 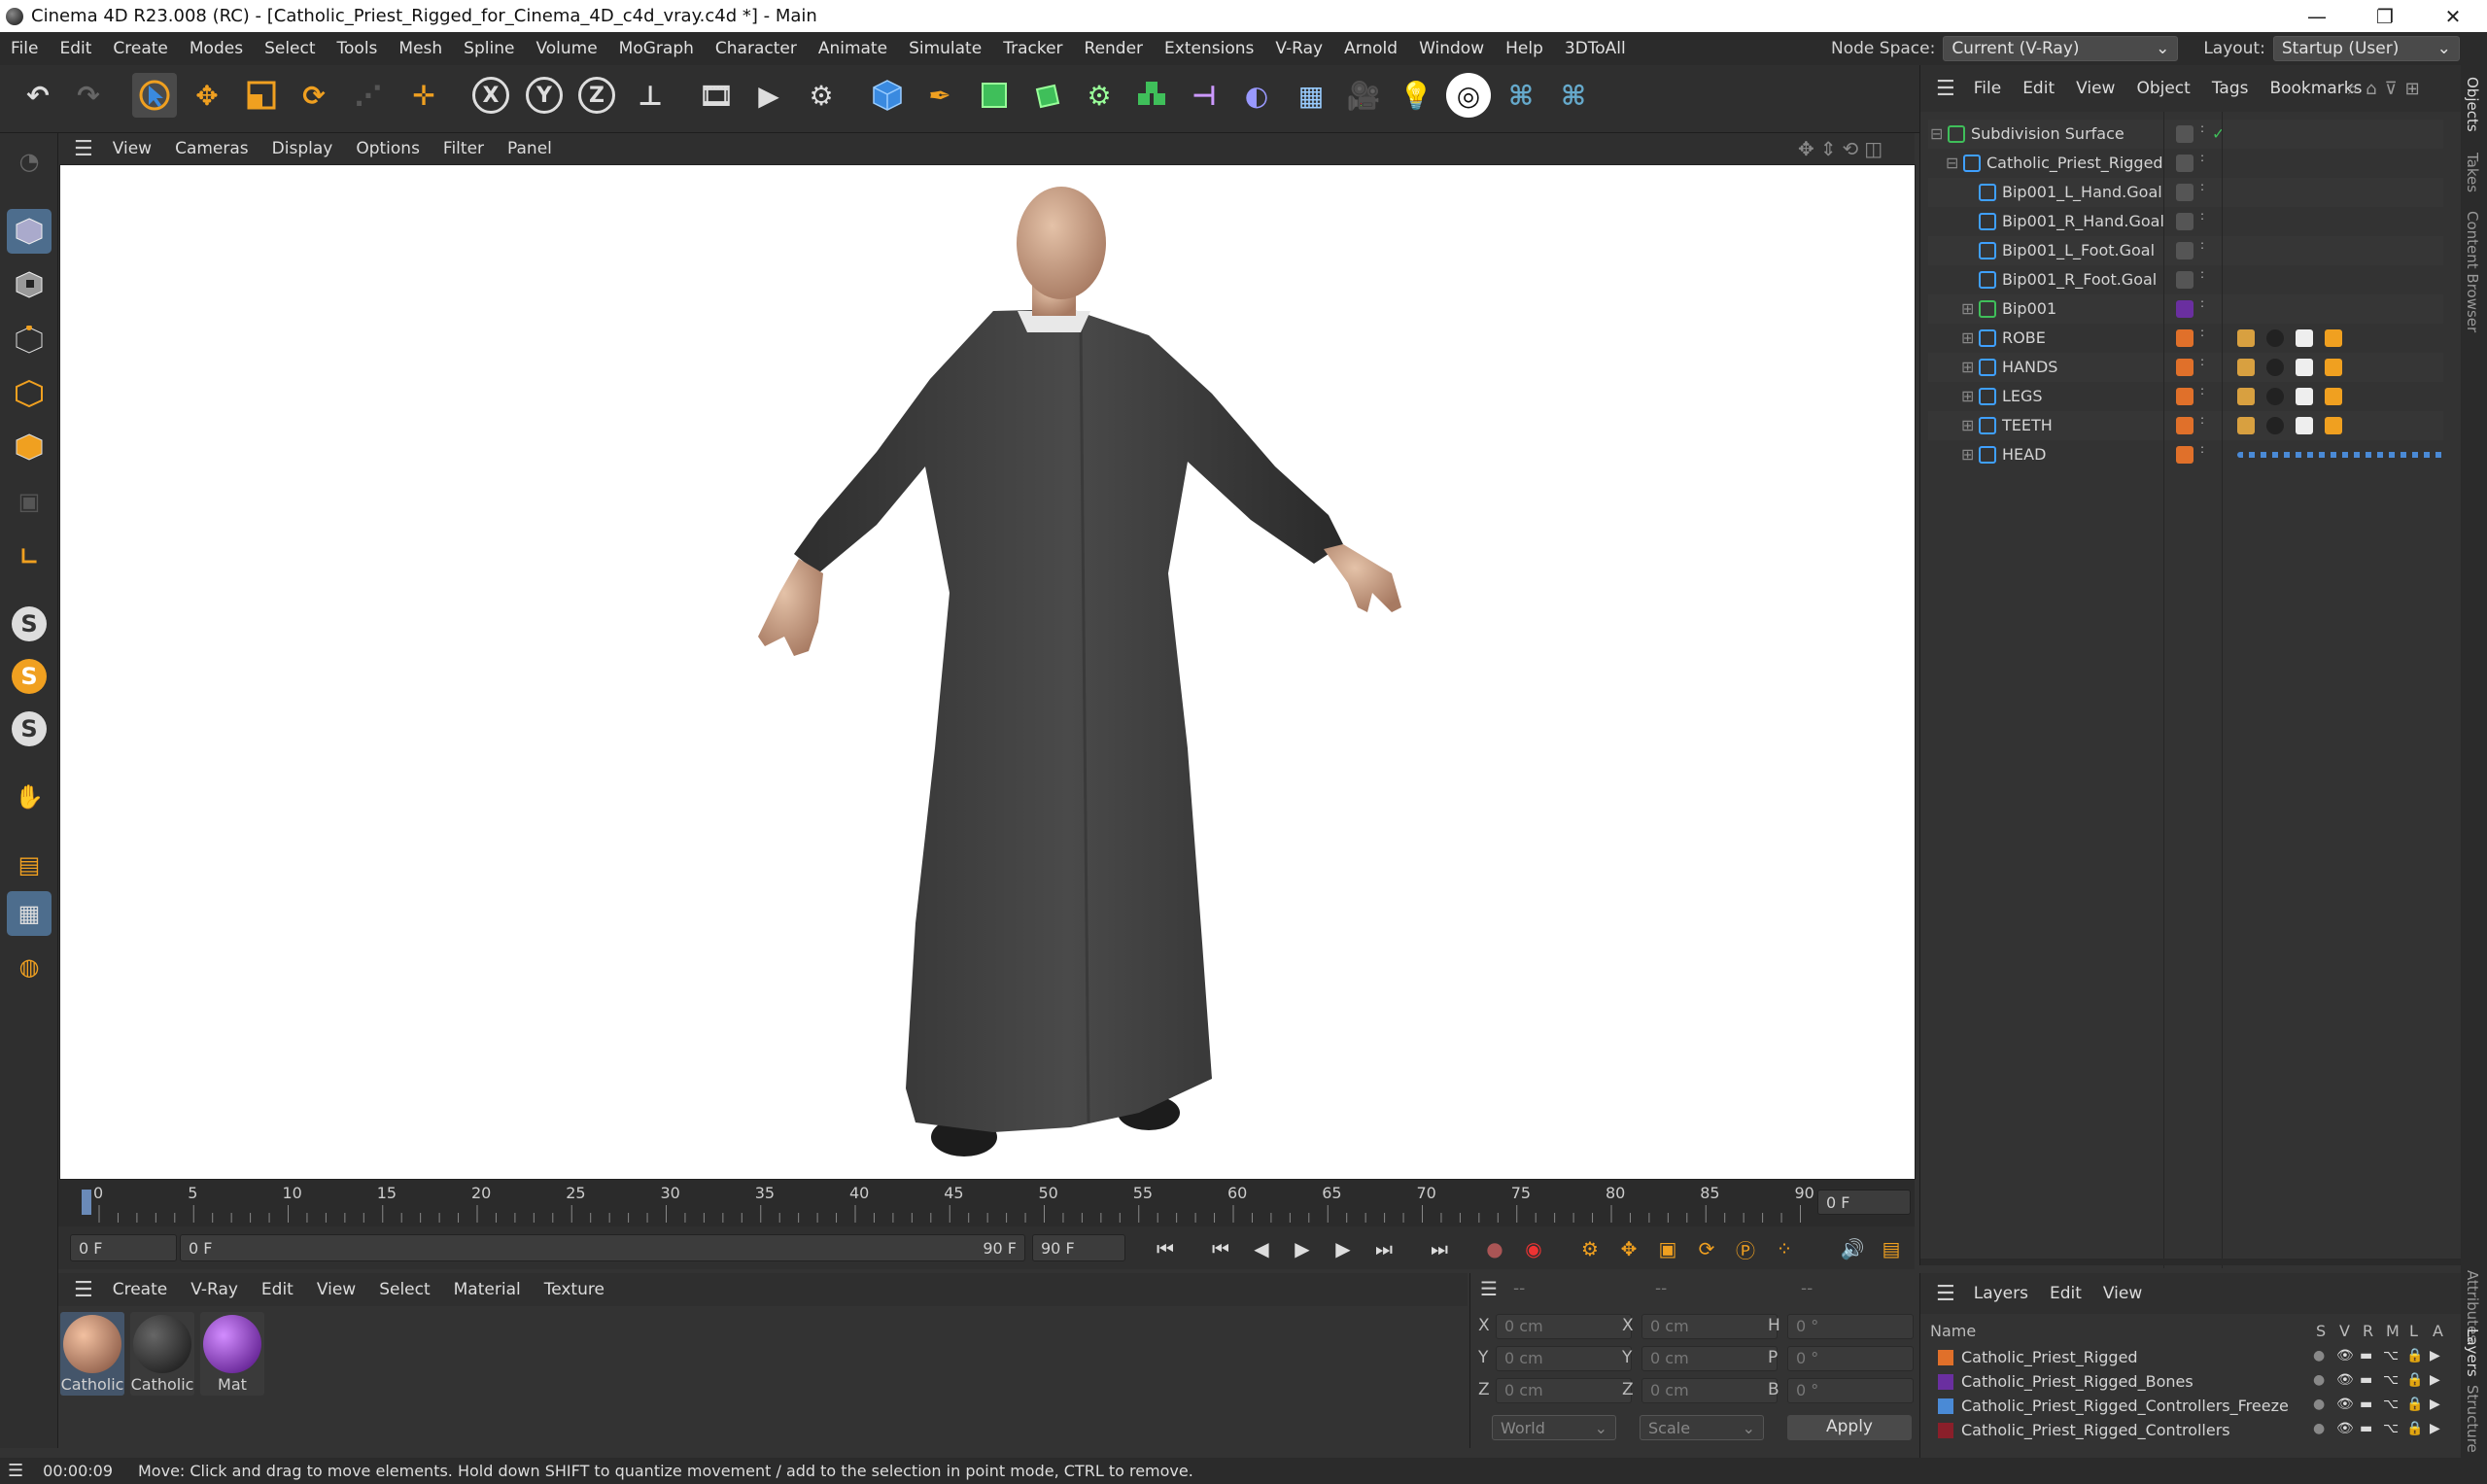 What do you see at coordinates (769, 95) in the screenshot?
I see `render-active-icon: ▶` at bounding box center [769, 95].